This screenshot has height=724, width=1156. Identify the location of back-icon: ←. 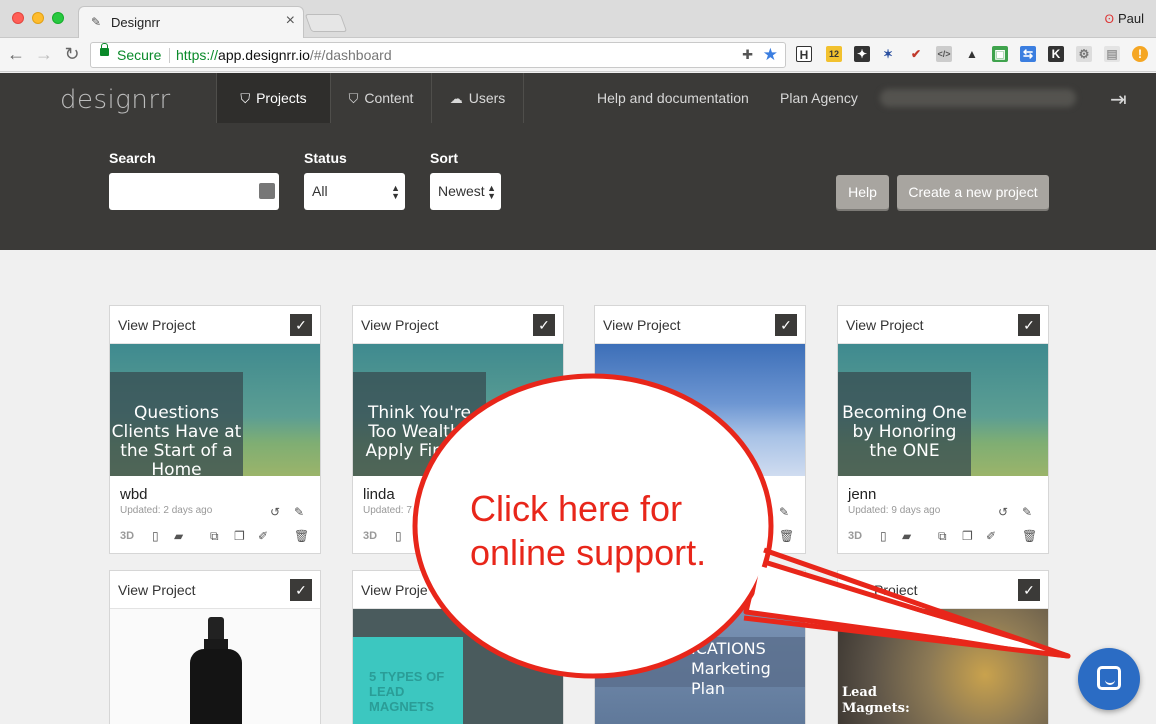
(16, 54).